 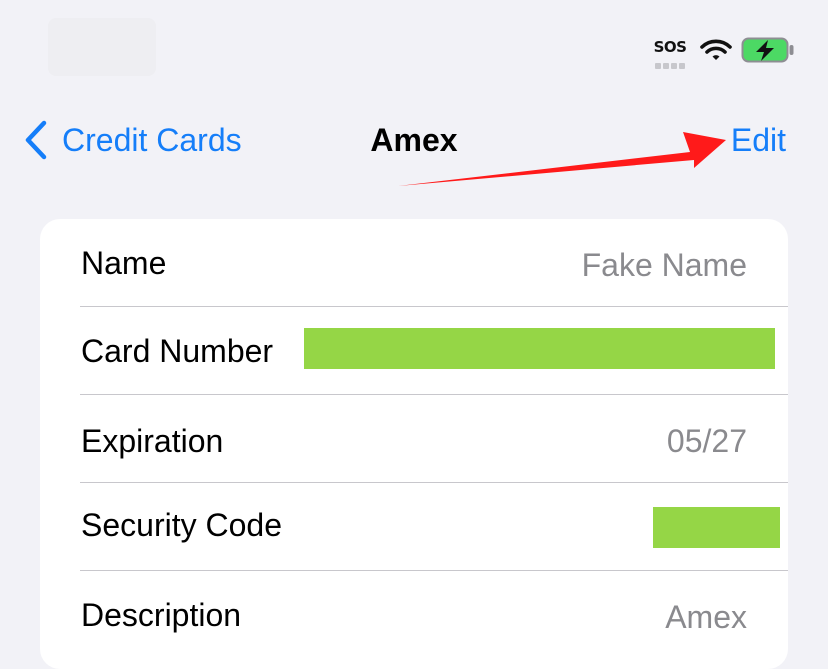 I want to click on row-label: Security Code, so click(x=181, y=525).